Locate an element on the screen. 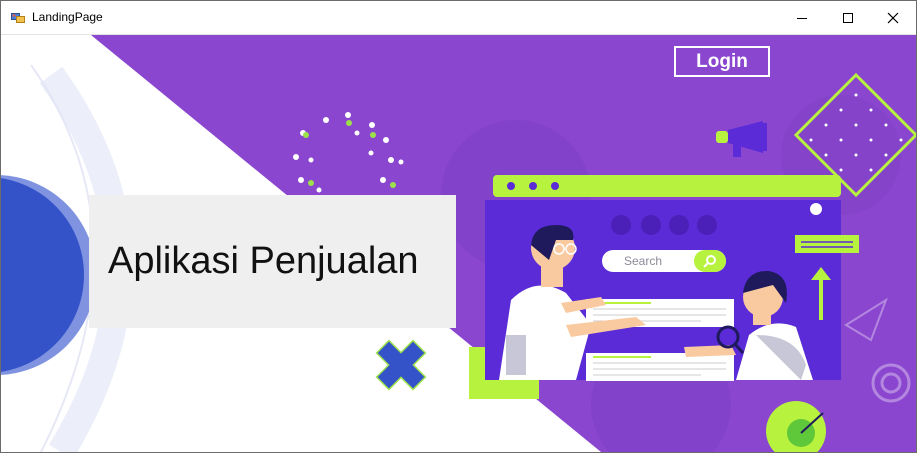  app-title-card: Aplikasi Penjualan is located at coordinates (272, 261).